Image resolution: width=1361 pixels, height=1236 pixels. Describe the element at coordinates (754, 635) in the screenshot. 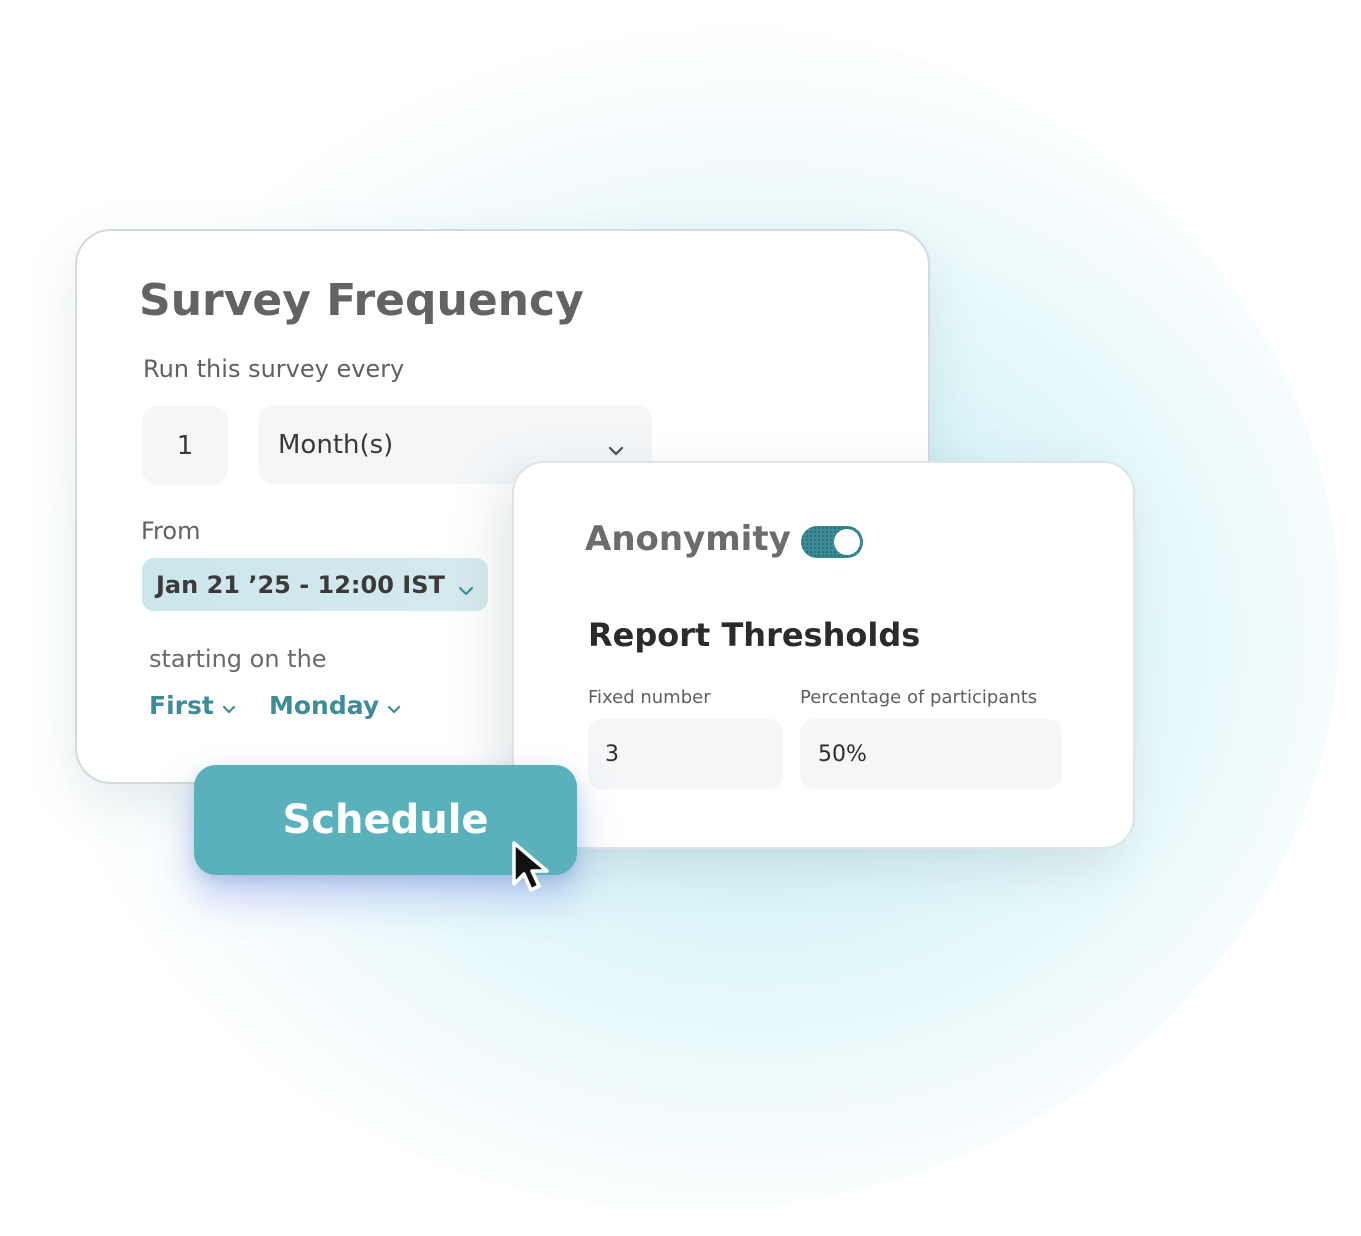

I see `report-thresholds-title: Report Thresholds` at that location.